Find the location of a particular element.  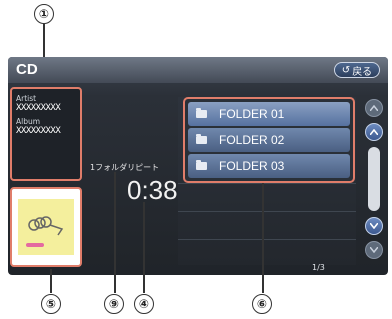

callout-6: ⑥ is located at coordinates (262, 304).